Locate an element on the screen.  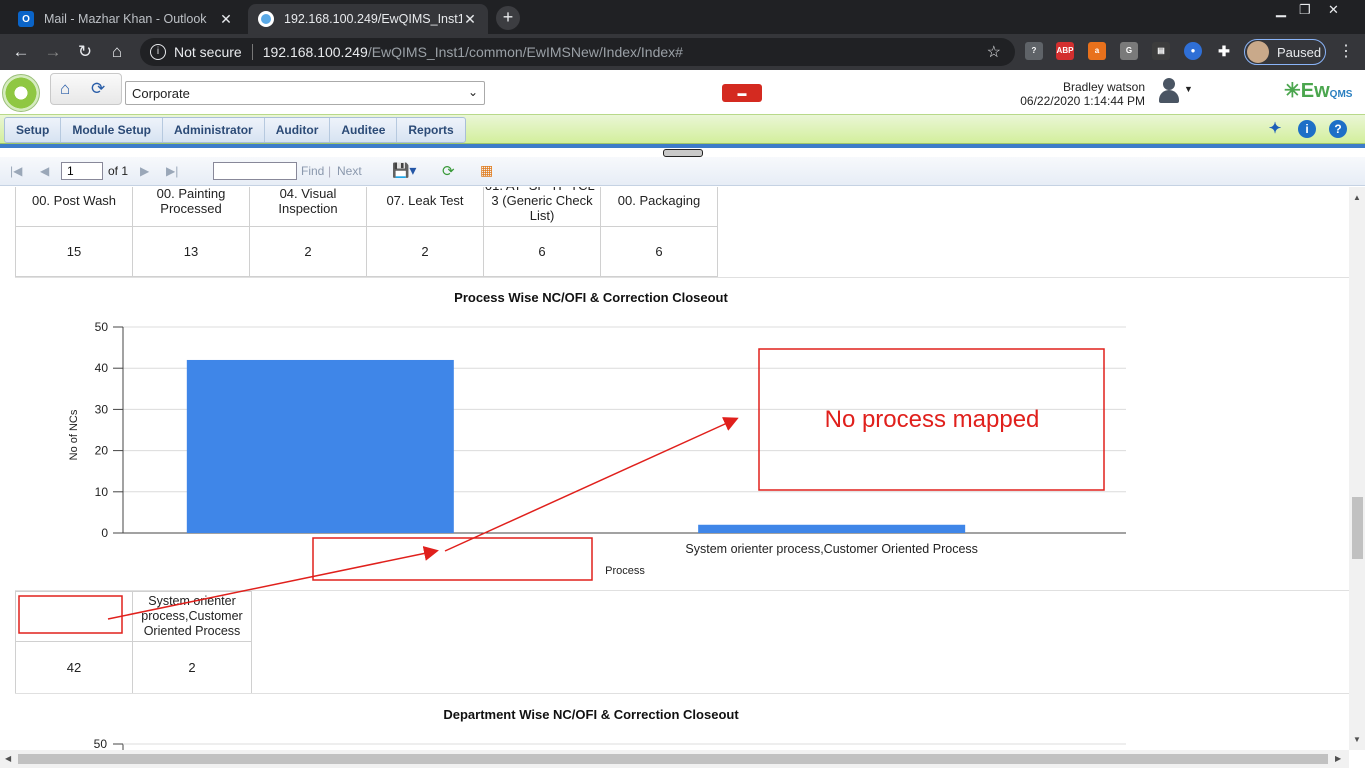
table-header-cell: 00. Painting Processed is located at coordinates (191, 207).